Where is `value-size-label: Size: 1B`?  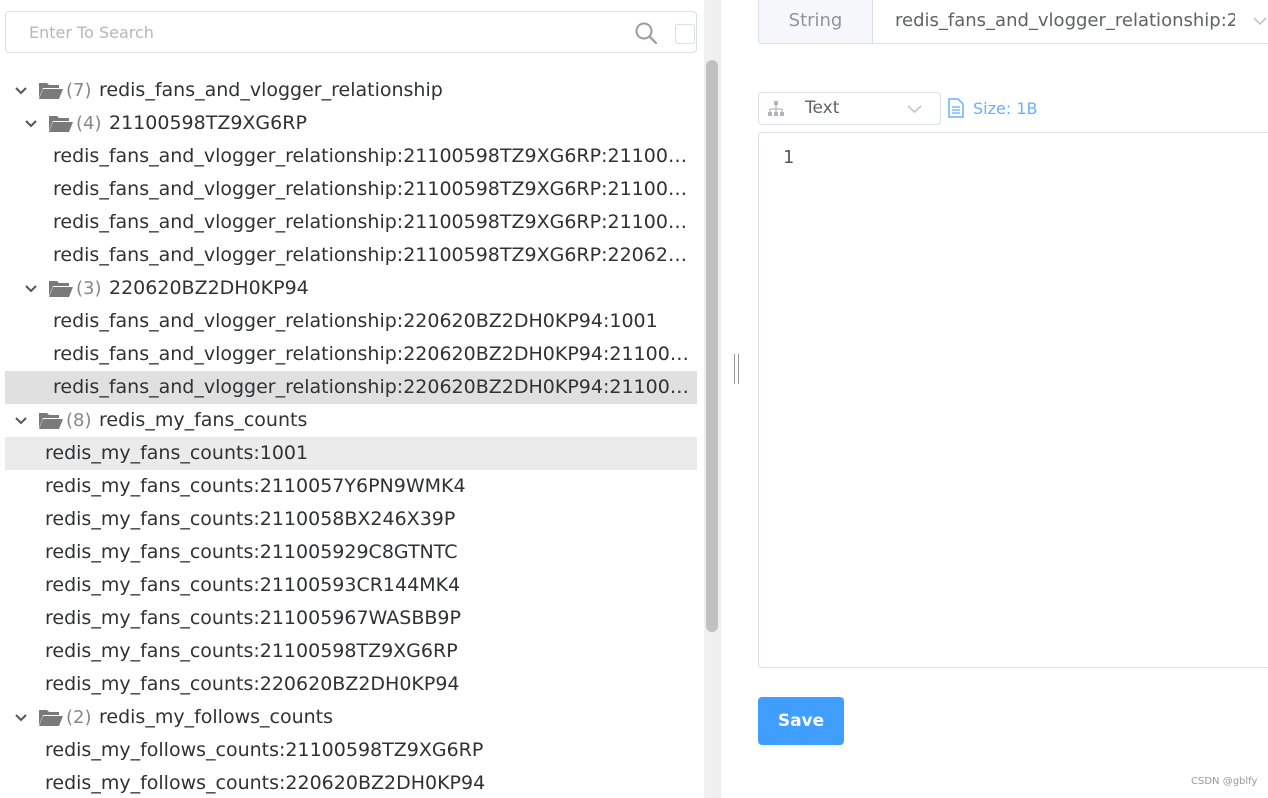
value-size-label: Size: 1B is located at coordinates (1005, 108).